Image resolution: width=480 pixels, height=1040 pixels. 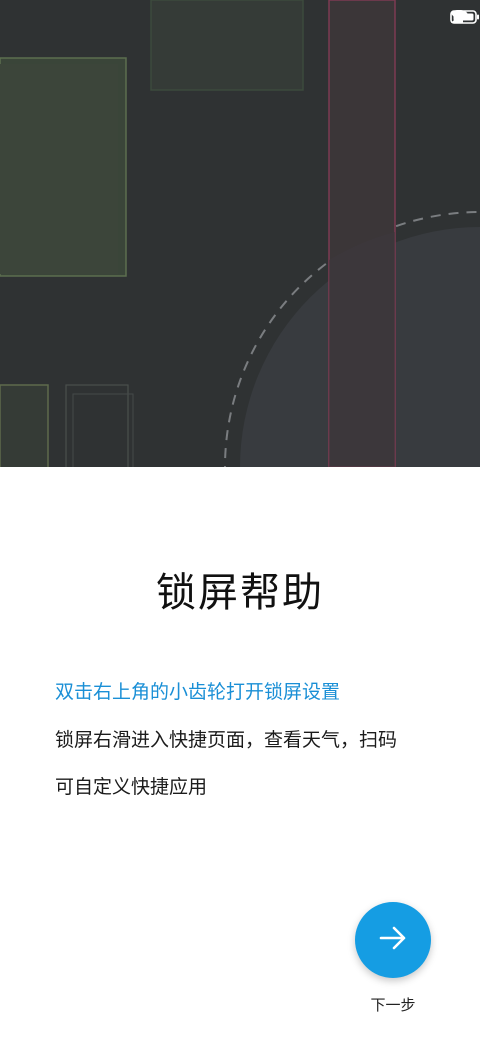 I want to click on next-label: 下一步, so click(x=393, y=1004).